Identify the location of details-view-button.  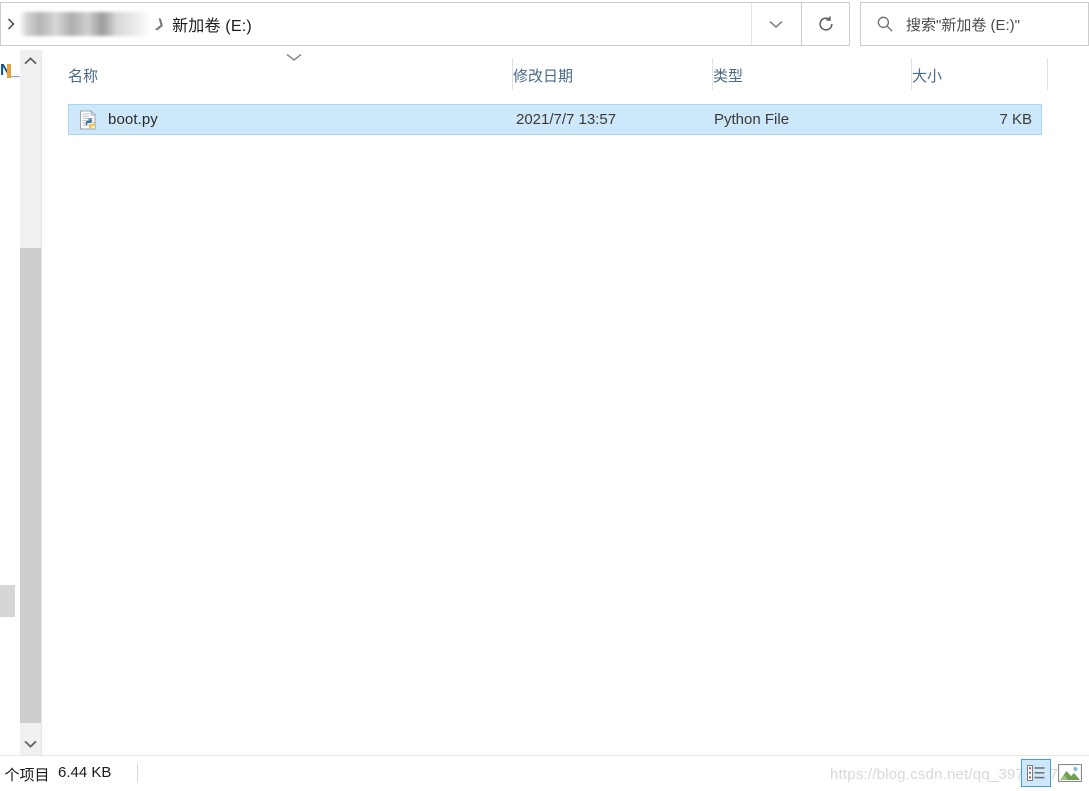
(1036, 773).